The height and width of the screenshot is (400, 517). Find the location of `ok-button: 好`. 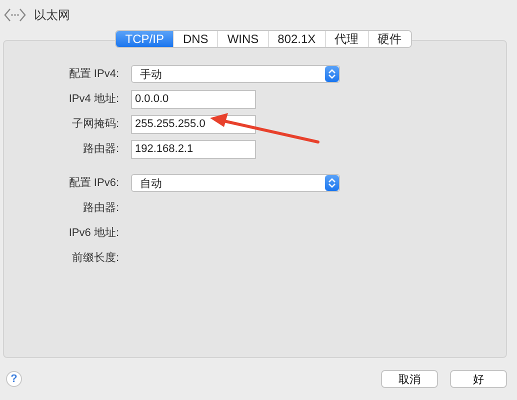

ok-button: 好 is located at coordinates (478, 379).